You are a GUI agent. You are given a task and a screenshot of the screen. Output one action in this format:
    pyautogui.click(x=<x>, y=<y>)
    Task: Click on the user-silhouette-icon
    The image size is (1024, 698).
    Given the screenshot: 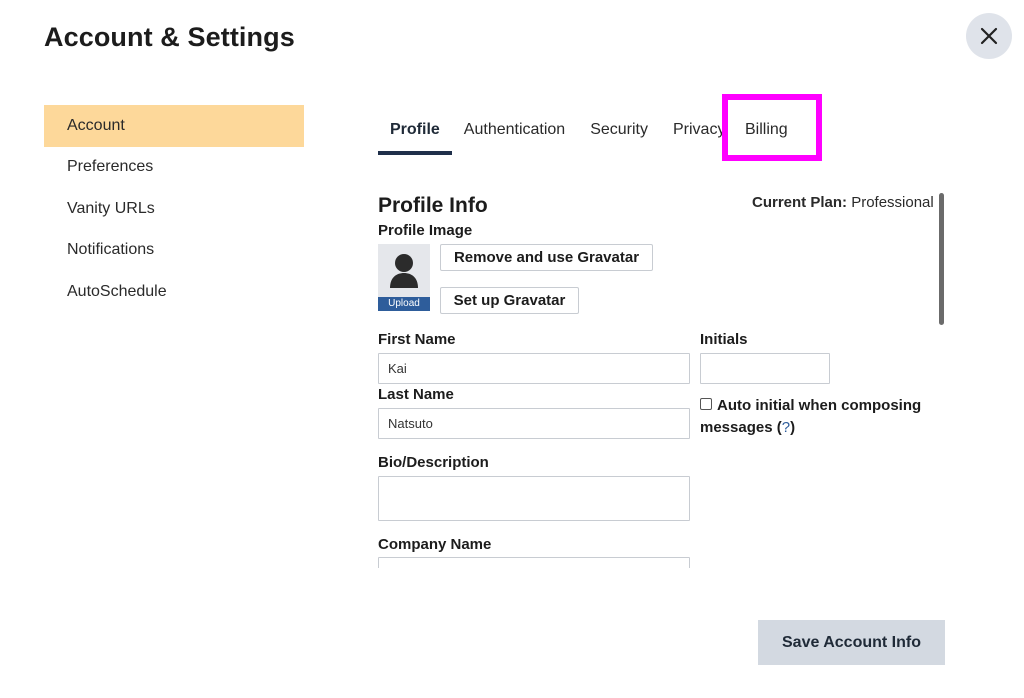 What is the action you would take?
    pyautogui.click(x=404, y=271)
    